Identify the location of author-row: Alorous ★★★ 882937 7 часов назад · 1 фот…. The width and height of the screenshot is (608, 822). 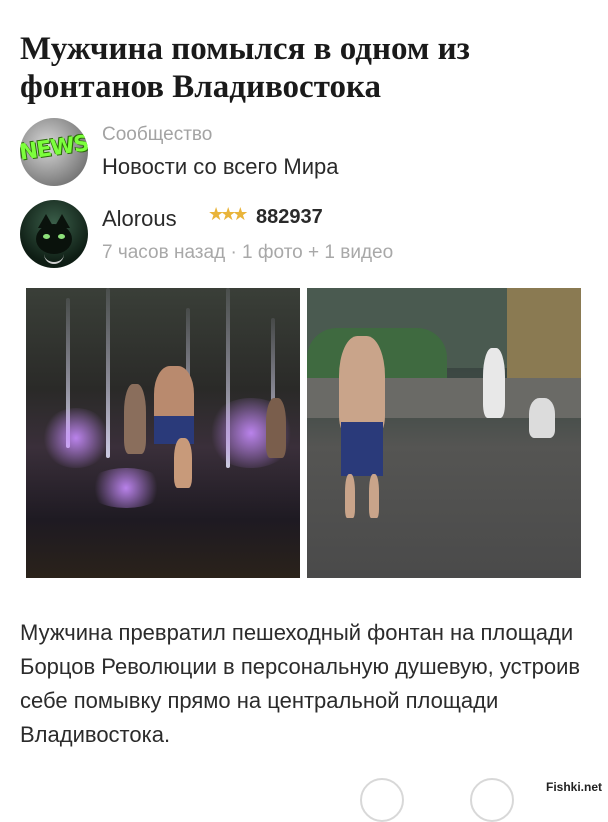
(304, 235).